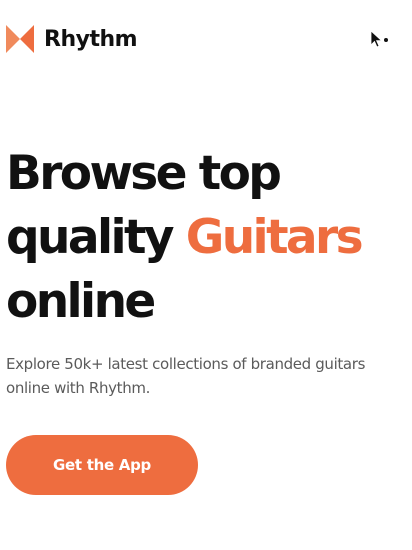  What do you see at coordinates (81, 301) in the screenshot?
I see `hero-title-line-3: online` at bounding box center [81, 301].